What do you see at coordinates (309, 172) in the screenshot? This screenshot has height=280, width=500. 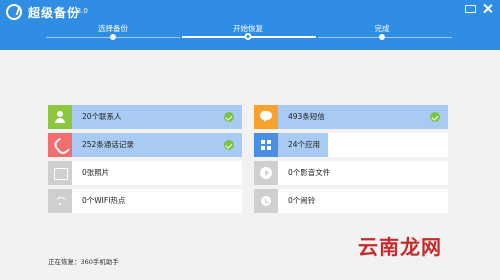 I see `item-label: 0个影音文件` at bounding box center [309, 172].